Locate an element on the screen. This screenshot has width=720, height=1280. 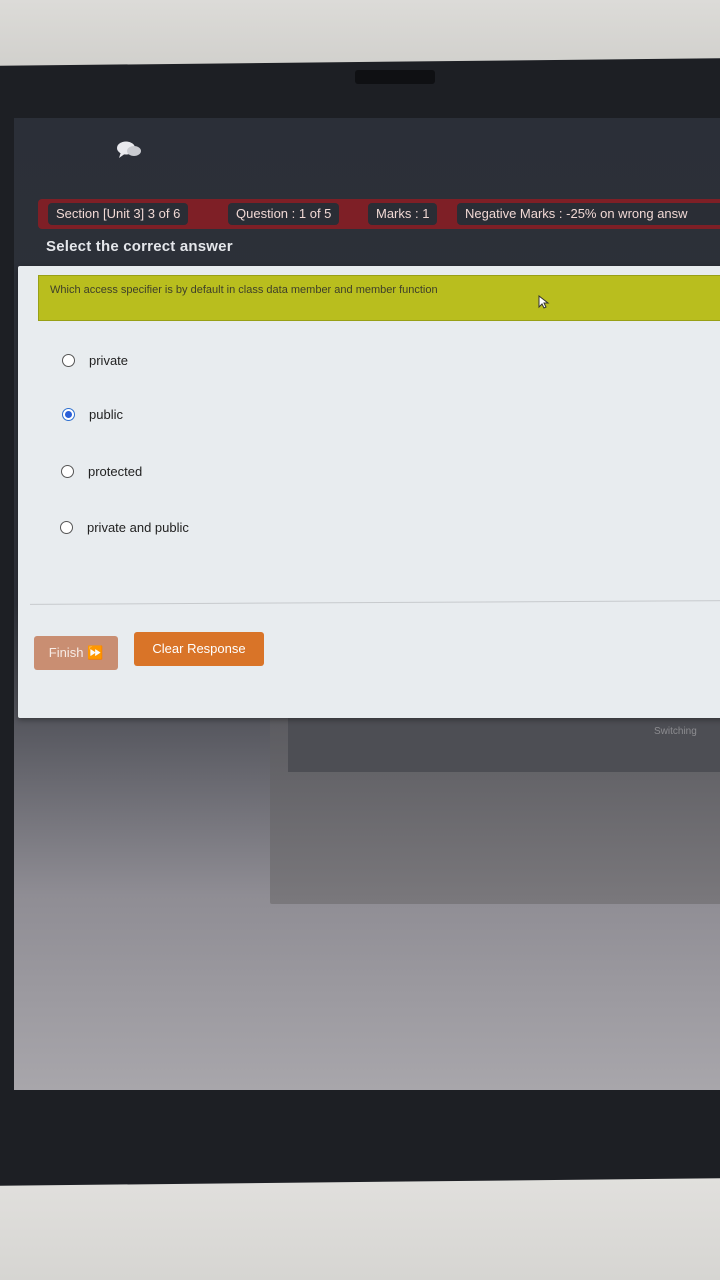
webcam-notch is located at coordinates (395, 77).